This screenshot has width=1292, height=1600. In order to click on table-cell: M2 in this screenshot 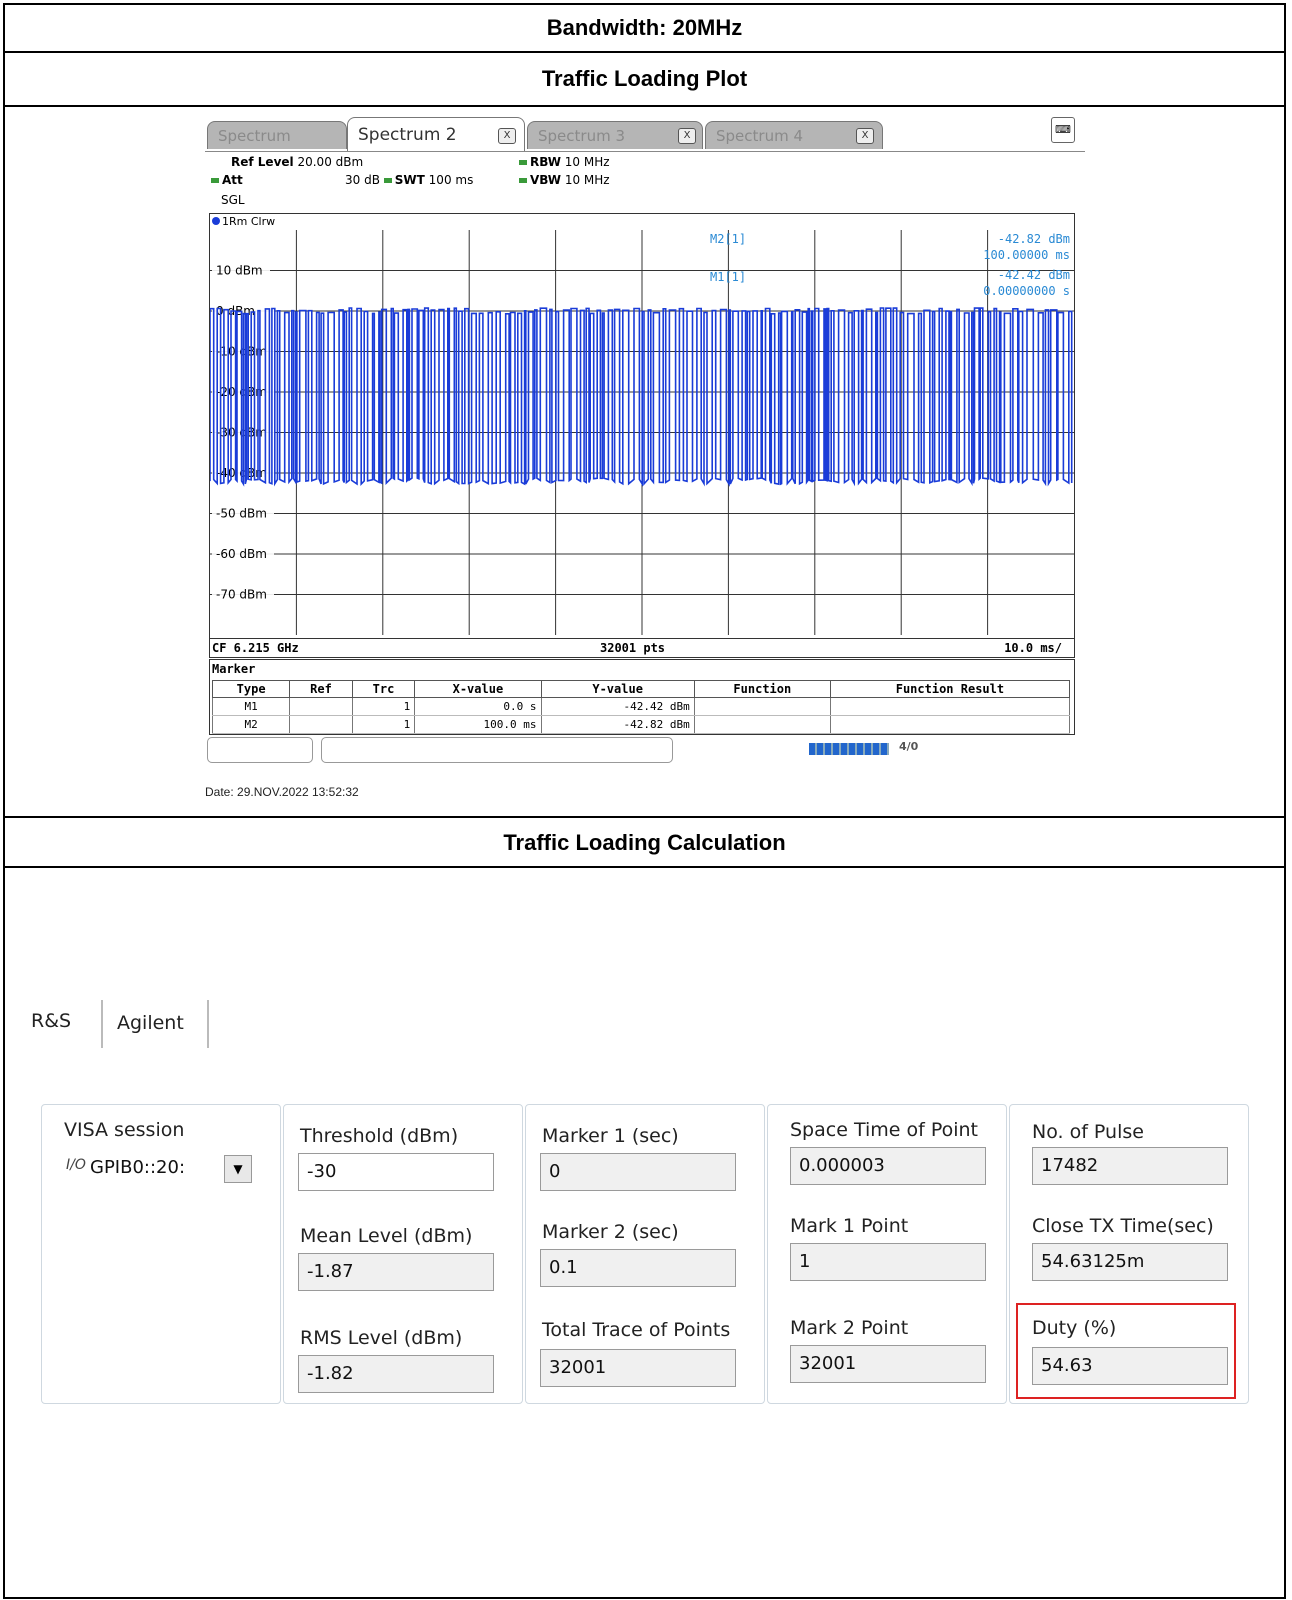, I will do `click(251, 724)`.